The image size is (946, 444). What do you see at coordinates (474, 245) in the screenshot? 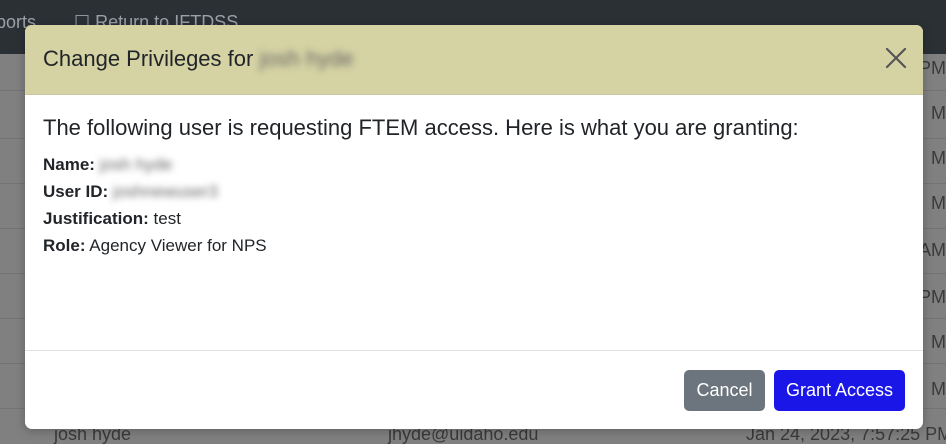
I see `info-role: Role: Agency Viewer for NPS` at bounding box center [474, 245].